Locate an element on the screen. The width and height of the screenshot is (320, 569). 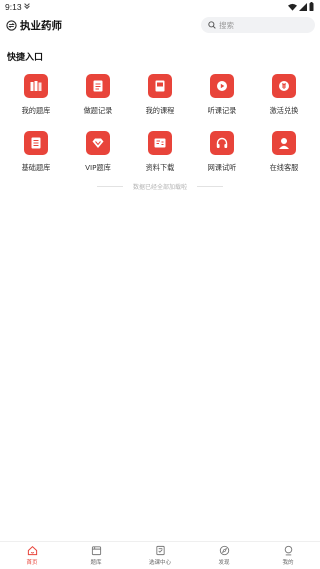
course-book-icon is located at coordinates (160, 86).